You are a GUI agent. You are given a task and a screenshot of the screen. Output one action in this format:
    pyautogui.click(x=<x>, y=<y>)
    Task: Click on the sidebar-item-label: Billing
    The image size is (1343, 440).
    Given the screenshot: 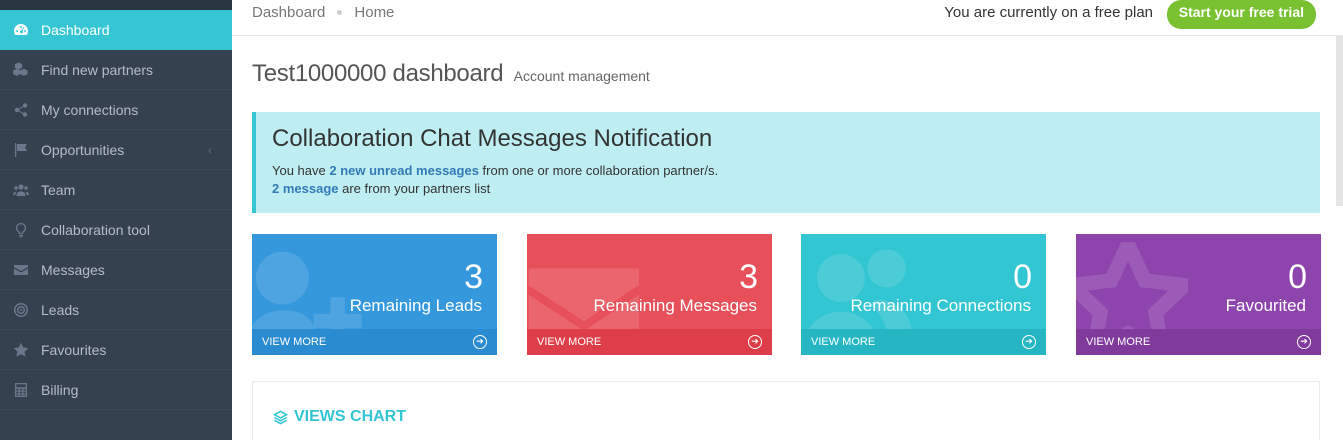 What is the action you would take?
    pyautogui.click(x=60, y=389)
    